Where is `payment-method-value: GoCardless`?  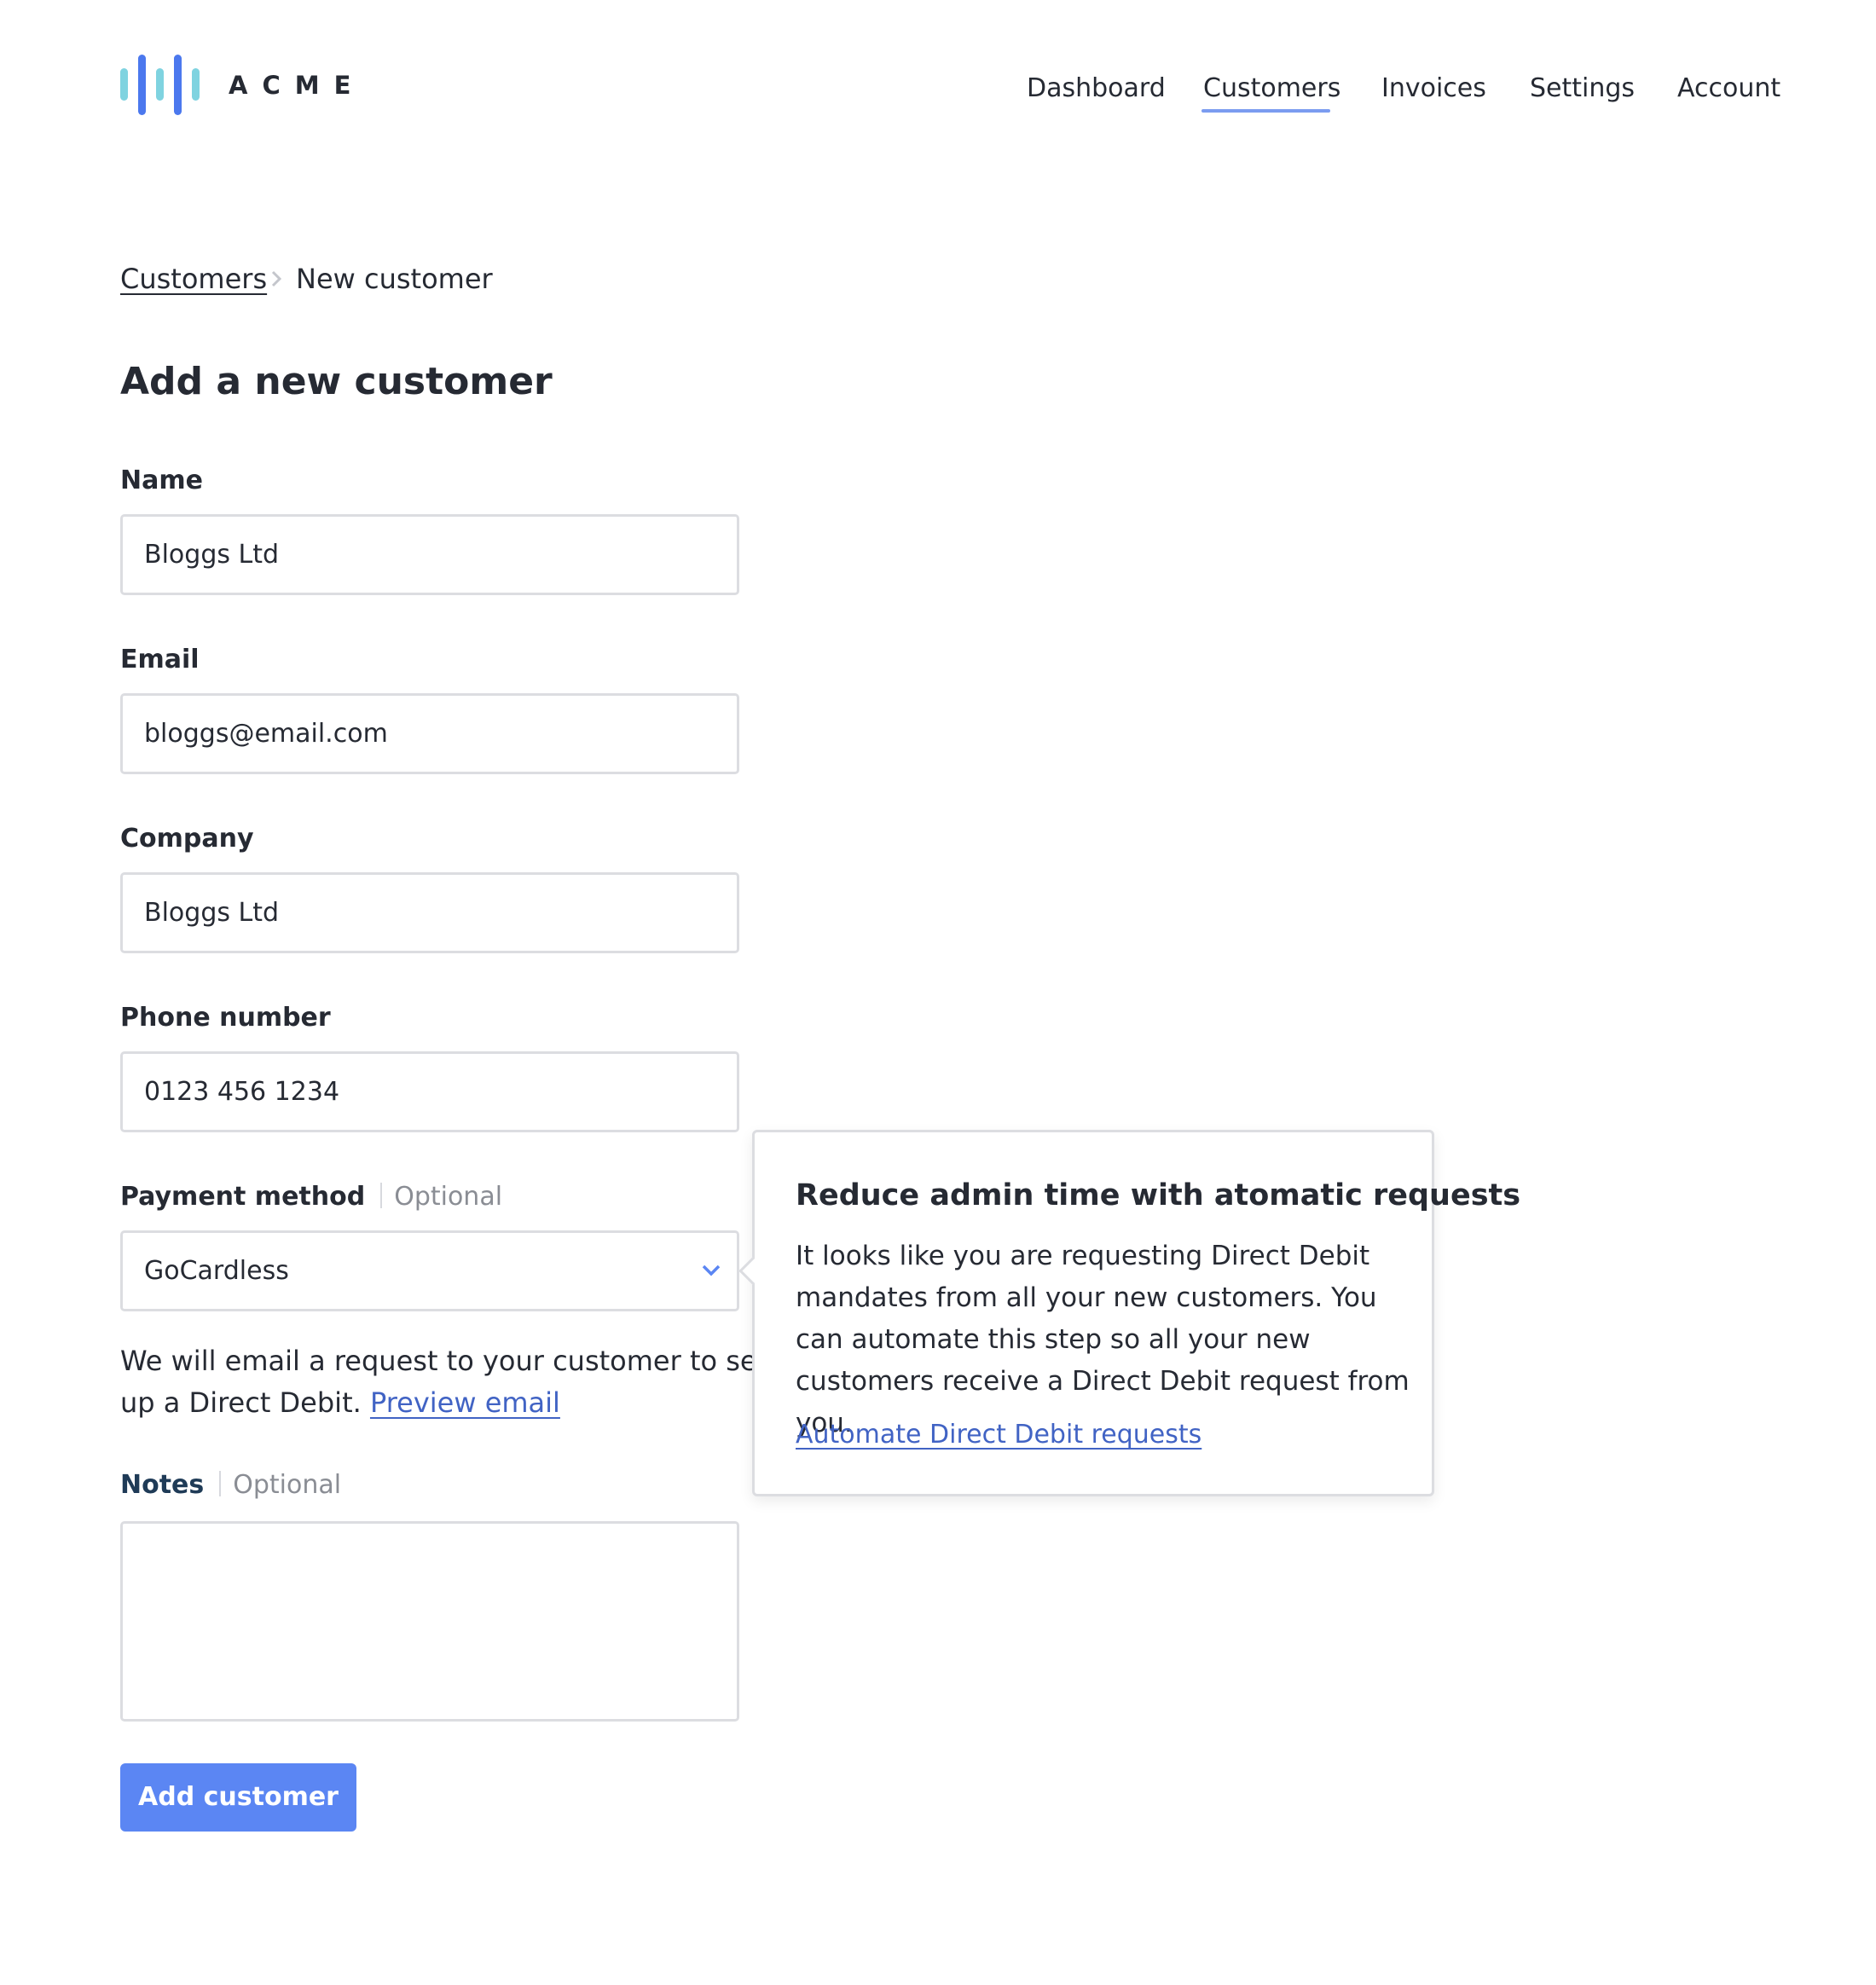 payment-method-value: GoCardless is located at coordinates (216, 1271).